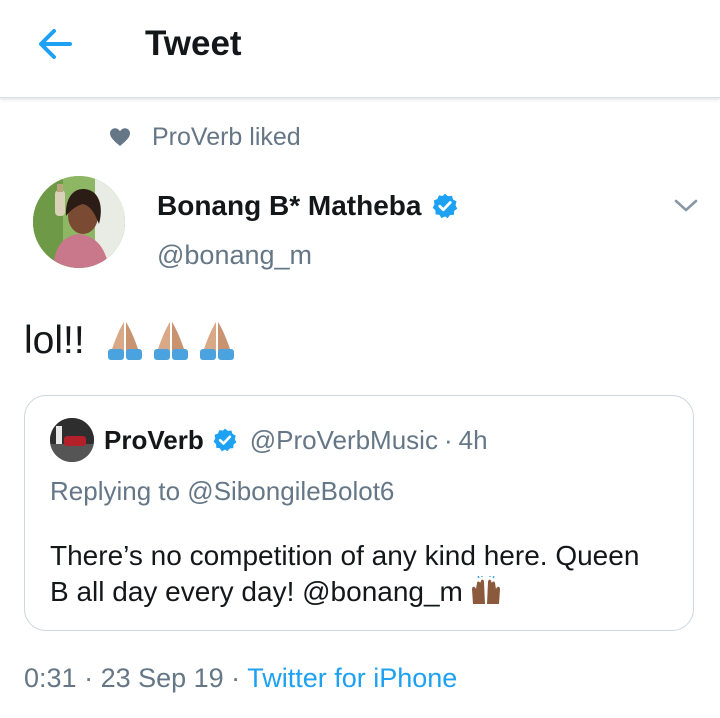  I want to click on raising-hands-icon, so click(485, 590).